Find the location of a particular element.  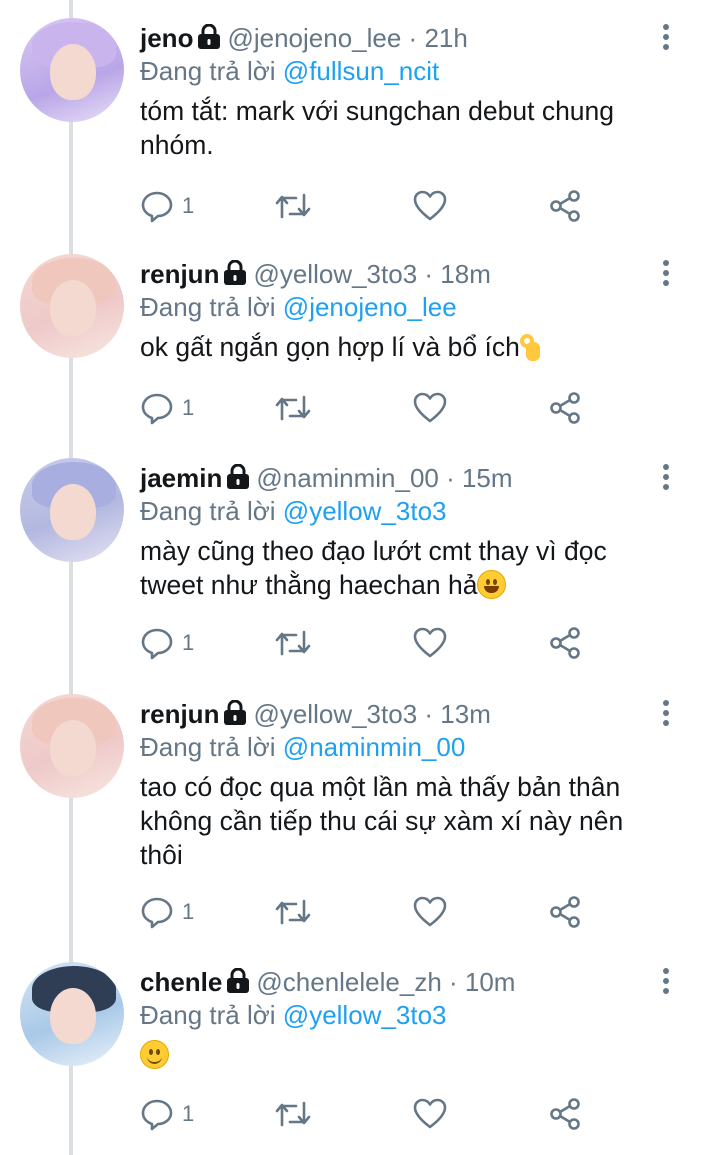

replying-to: Đang trả lời @yellow_3to3 is located at coordinates (293, 511).